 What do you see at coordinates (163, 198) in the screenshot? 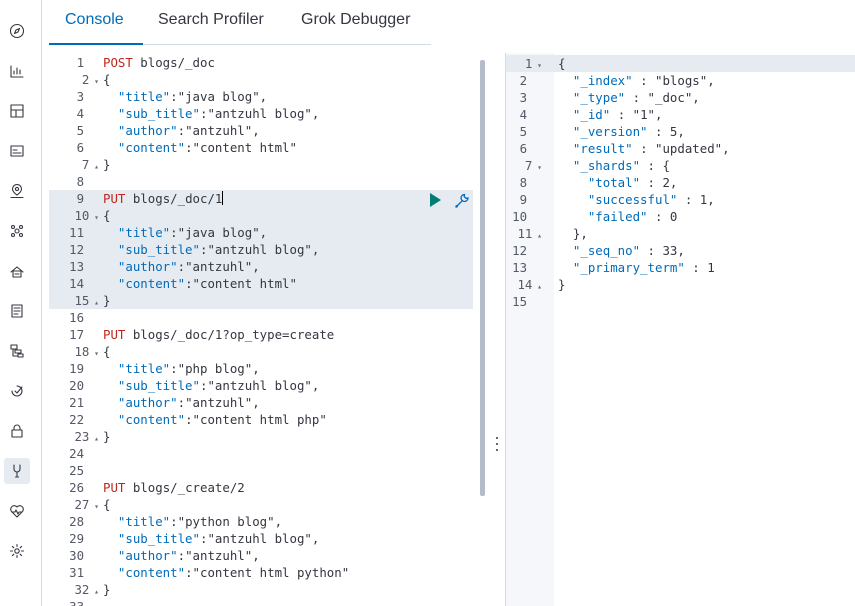
I see `code-line: PUT blogs/_doc/1` at bounding box center [163, 198].